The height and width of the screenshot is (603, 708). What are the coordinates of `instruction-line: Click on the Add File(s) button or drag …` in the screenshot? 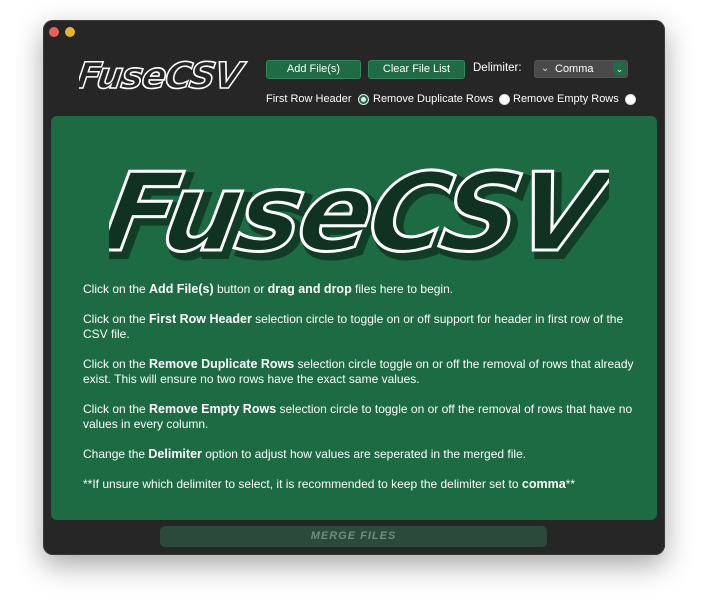 It's located at (268, 289).